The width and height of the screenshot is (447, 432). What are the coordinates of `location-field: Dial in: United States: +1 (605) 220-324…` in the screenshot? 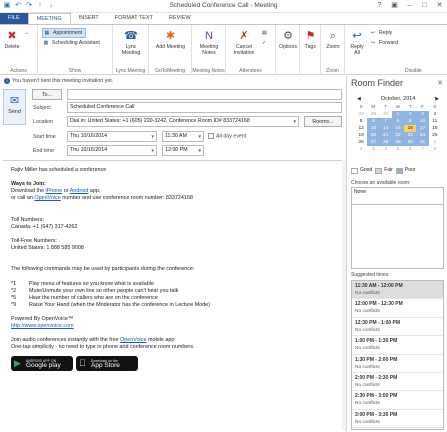 It's located at (183, 121).